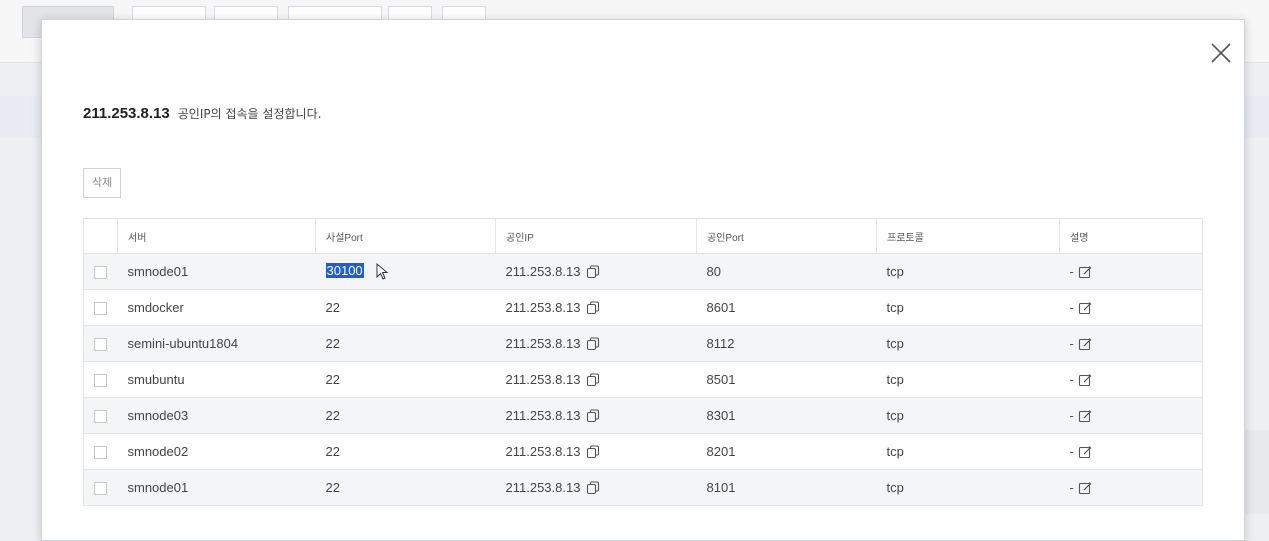  I want to click on cell-server: smubuntu, so click(216, 379).